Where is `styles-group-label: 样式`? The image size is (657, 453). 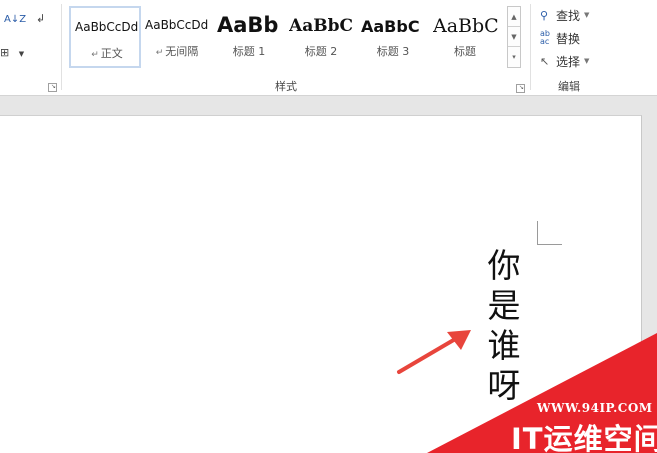 styles-group-label: 样式 is located at coordinates (286, 86).